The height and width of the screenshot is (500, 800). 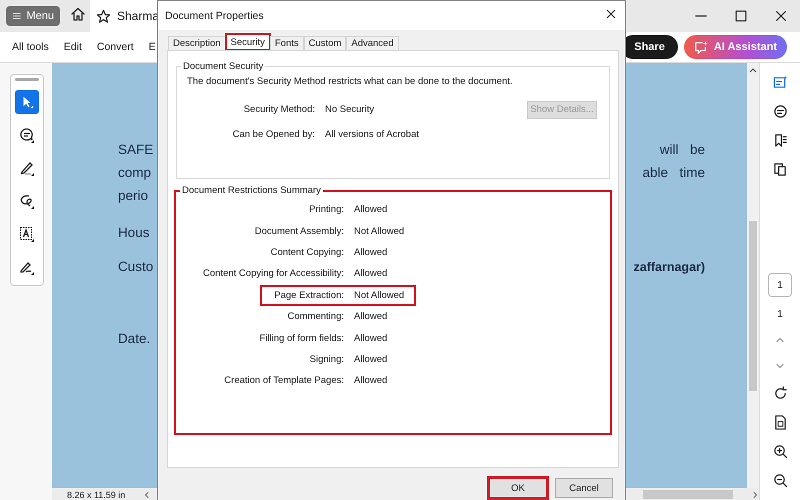 What do you see at coordinates (115, 47) in the screenshot?
I see `toolbar-menu-item: Convert` at bounding box center [115, 47].